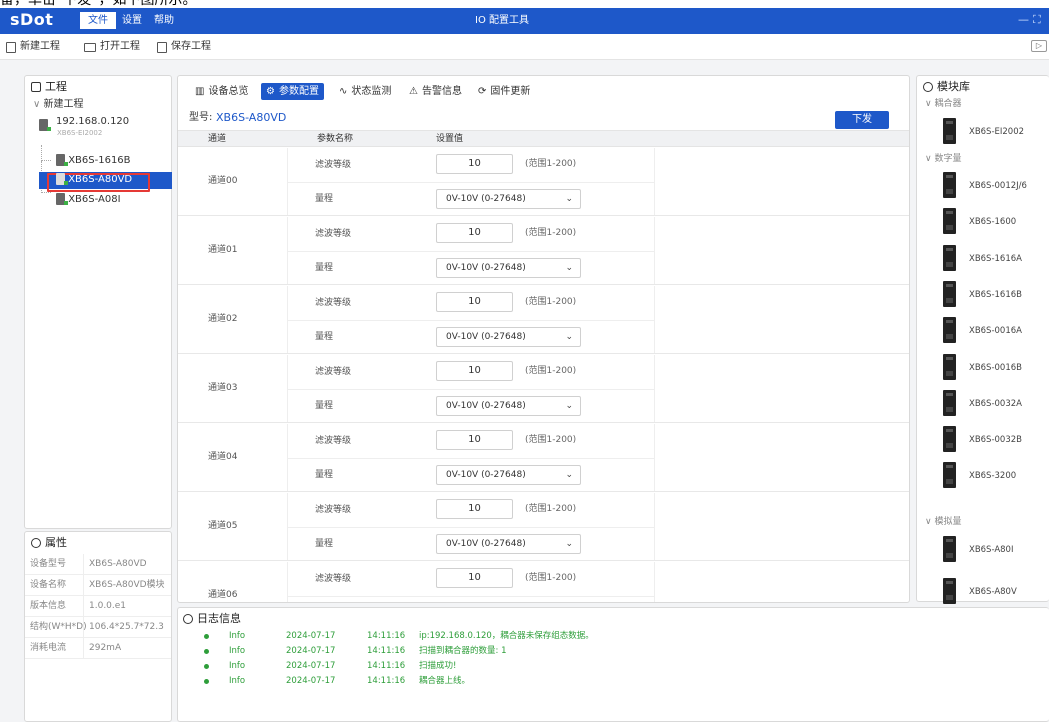  Describe the element at coordinates (1039, 46) in the screenshot. I see `collapse-panel-icon: ▷` at that location.